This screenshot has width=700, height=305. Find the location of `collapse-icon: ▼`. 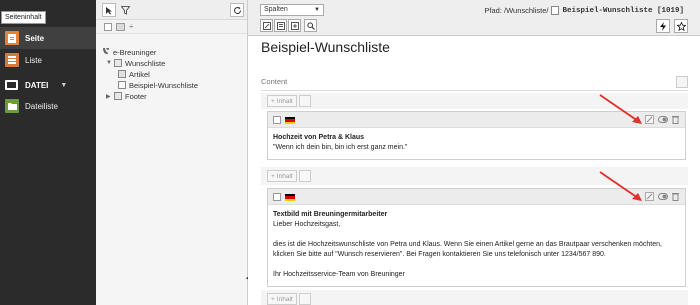

collapse-icon: ▼ is located at coordinates (109, 63).